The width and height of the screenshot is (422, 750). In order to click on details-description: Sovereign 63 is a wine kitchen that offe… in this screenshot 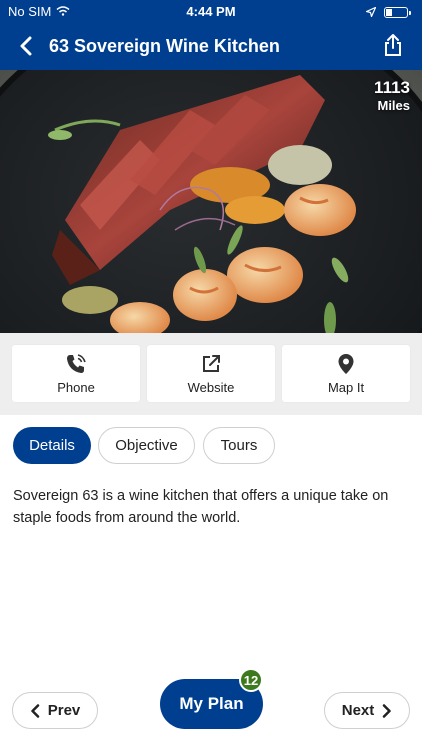, I will do `click(201, 507)`.